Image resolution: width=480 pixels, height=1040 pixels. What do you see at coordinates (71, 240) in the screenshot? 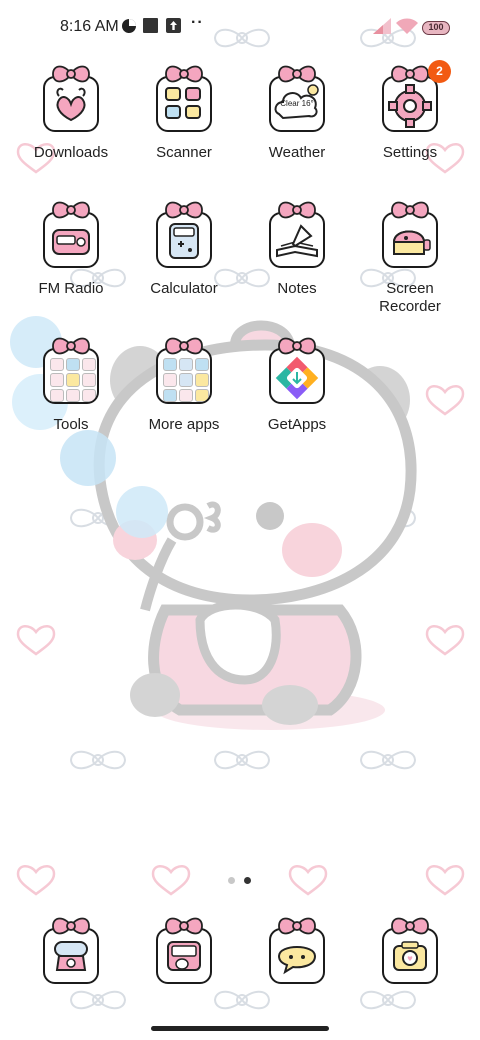
I see `radio-icon` at bounding box center [71, 240].